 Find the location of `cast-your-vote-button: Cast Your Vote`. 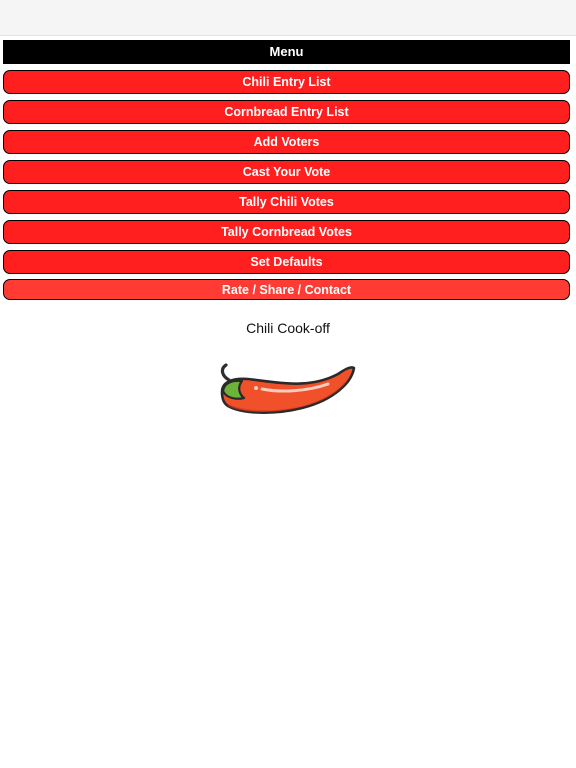

cast-your-vote-button: Cast Your Vote is located at coordinates (286, 172).